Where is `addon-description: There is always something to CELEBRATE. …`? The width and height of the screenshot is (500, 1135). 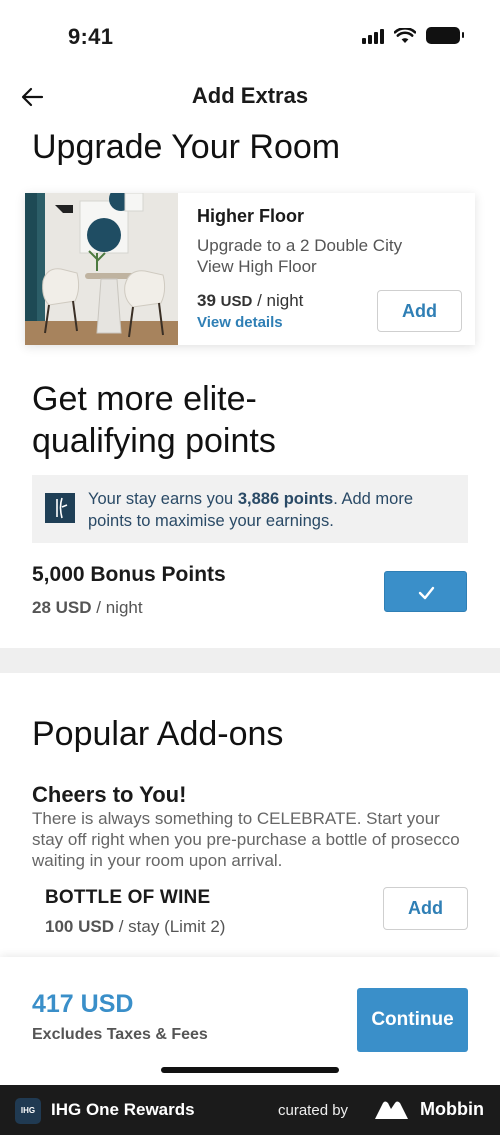 addon-description: There is always something to CELEBRATE. … is located at coordinates (246, 839).